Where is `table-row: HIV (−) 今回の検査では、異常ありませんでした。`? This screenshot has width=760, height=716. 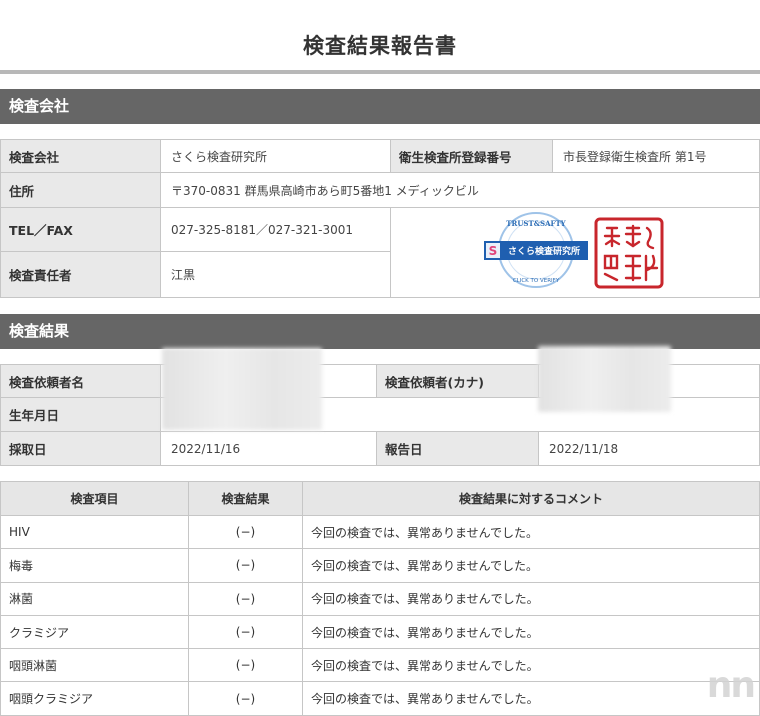
table-row: HIV (−) 今回の検査では、異常ありませんでした。 is located at coordinates (380, 532).